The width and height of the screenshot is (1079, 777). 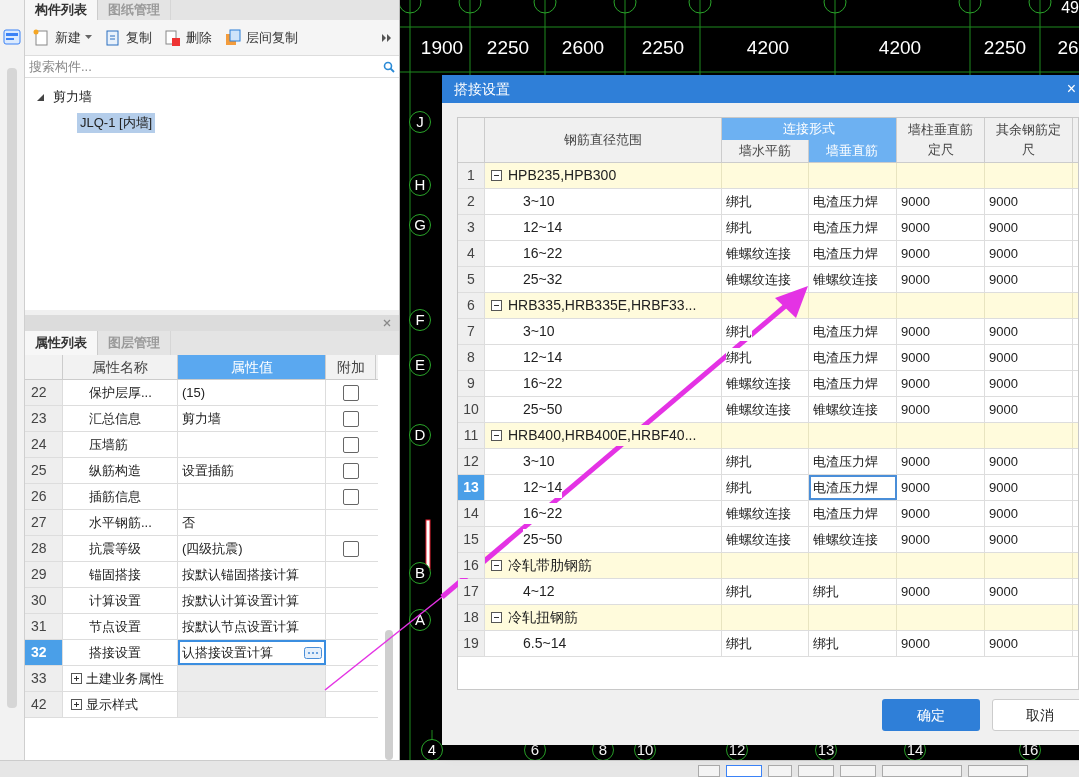 I want to click on row-number: 25, so click(x=44, y=470).